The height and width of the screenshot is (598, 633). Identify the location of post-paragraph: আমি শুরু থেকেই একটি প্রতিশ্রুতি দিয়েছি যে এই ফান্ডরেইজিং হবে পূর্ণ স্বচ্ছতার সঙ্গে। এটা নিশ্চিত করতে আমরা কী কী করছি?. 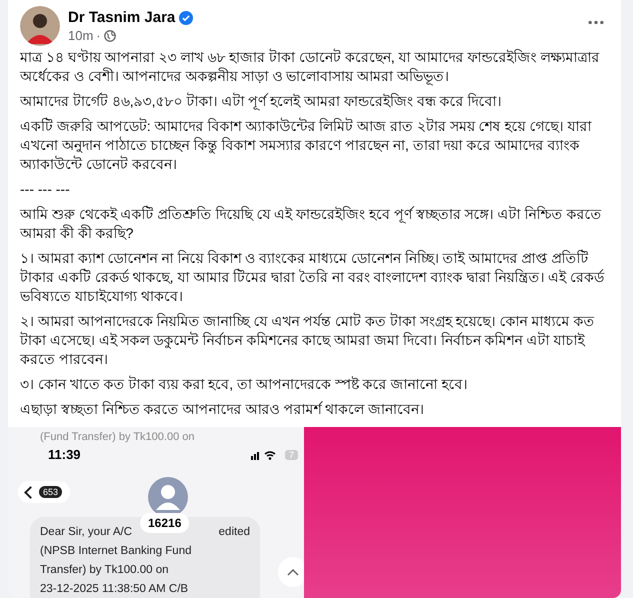
(311, 224).